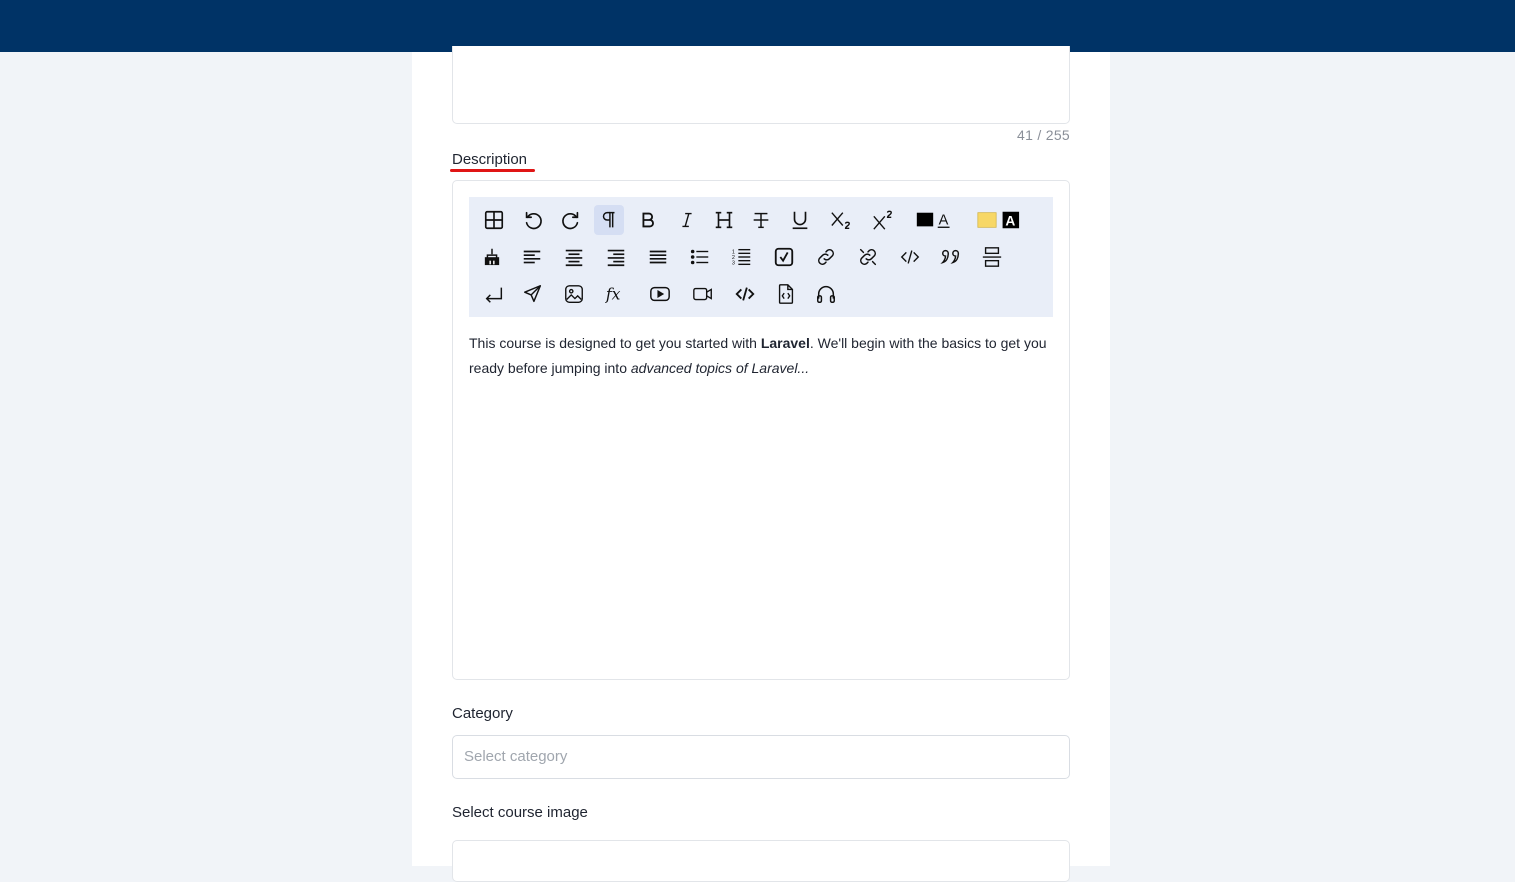 The image size is (1515, 882). I want to click on italic-icon, so click(687, 220).